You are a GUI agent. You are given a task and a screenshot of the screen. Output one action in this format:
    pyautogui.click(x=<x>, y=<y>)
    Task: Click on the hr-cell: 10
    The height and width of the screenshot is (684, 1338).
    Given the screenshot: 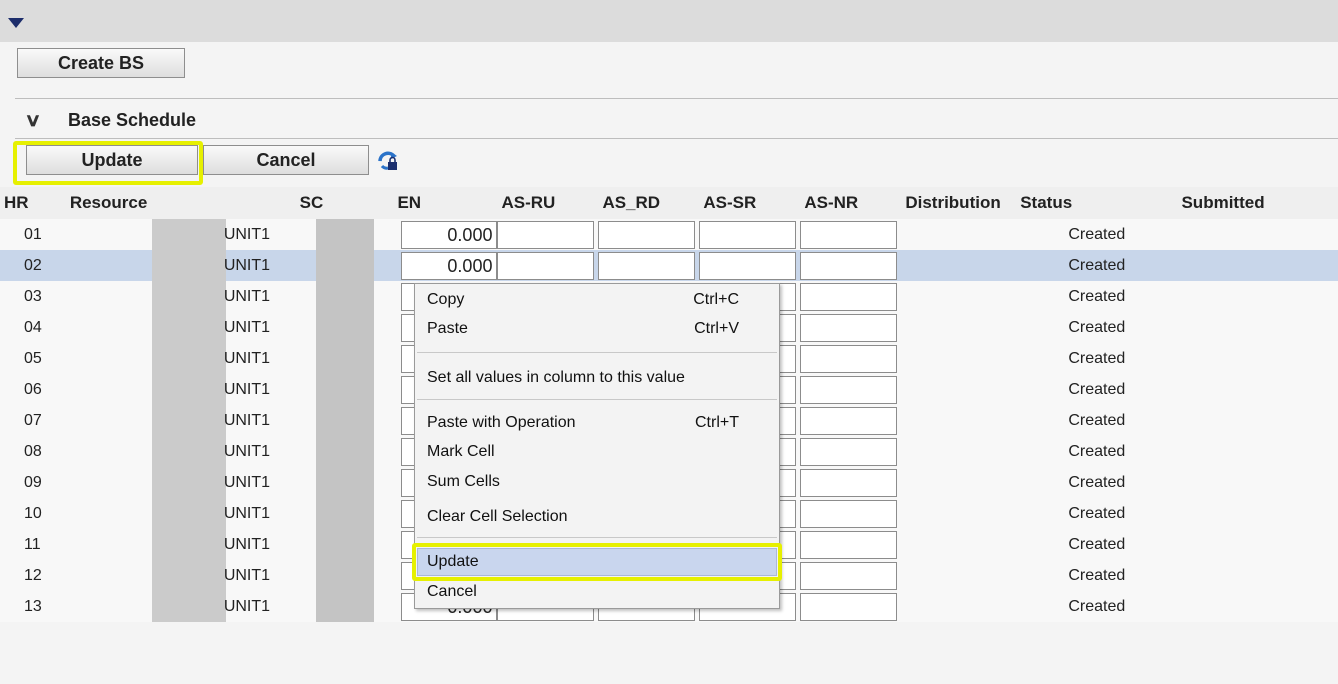 What is the action you would take?
    pyautogui.click(x=33, y=513)
    